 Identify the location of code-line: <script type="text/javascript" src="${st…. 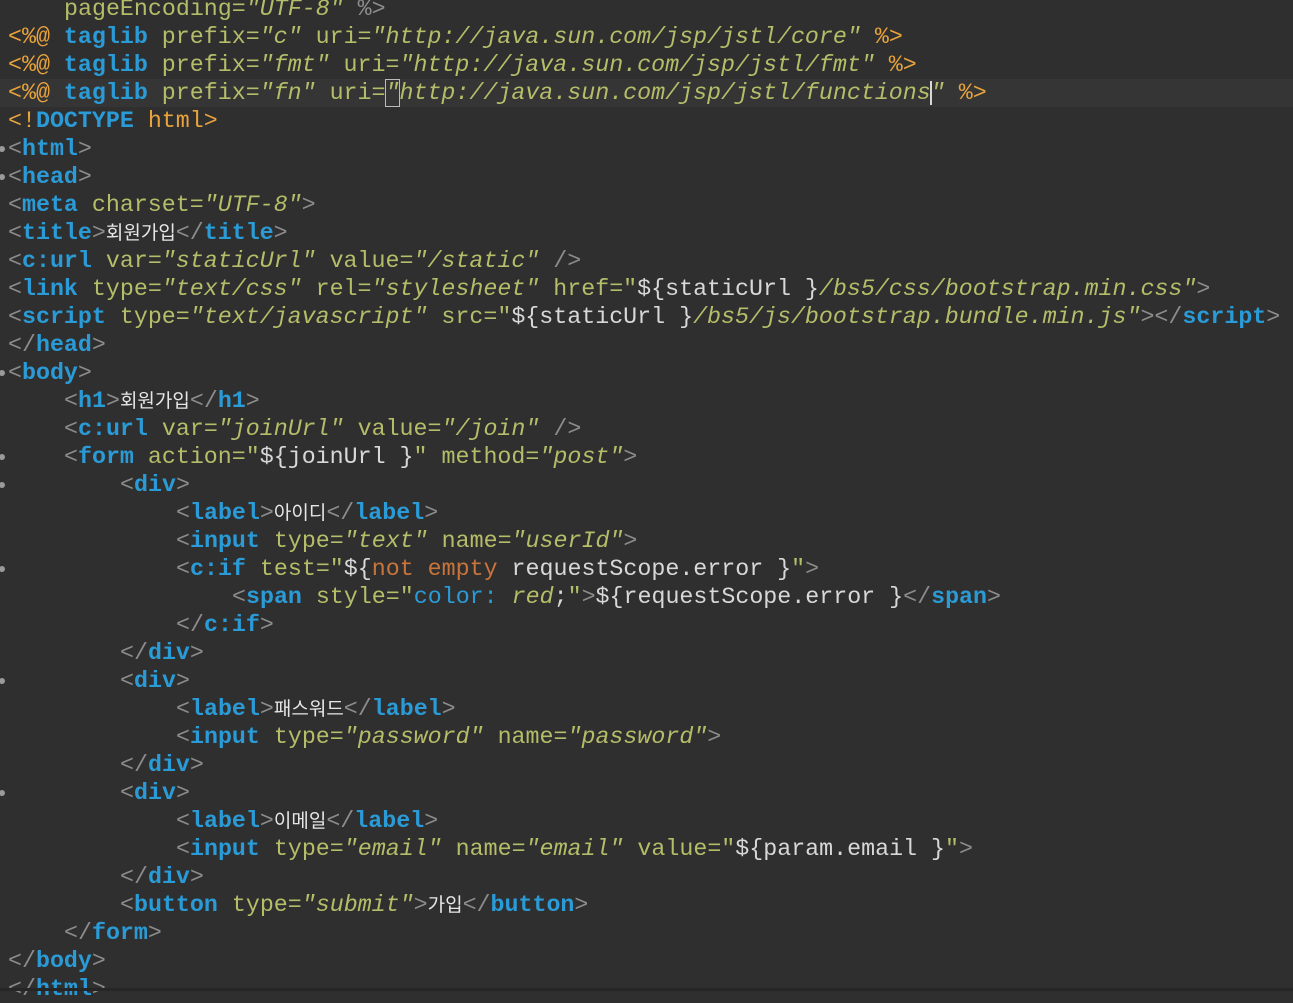
(646, 317).